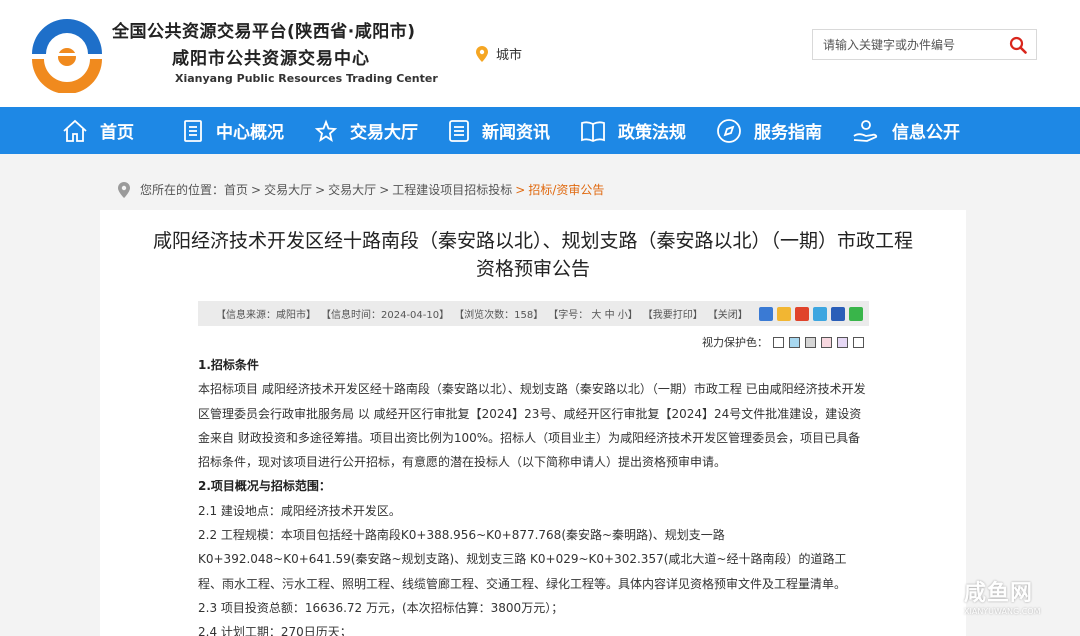  I want to click on document-icon, so click(193, 130).